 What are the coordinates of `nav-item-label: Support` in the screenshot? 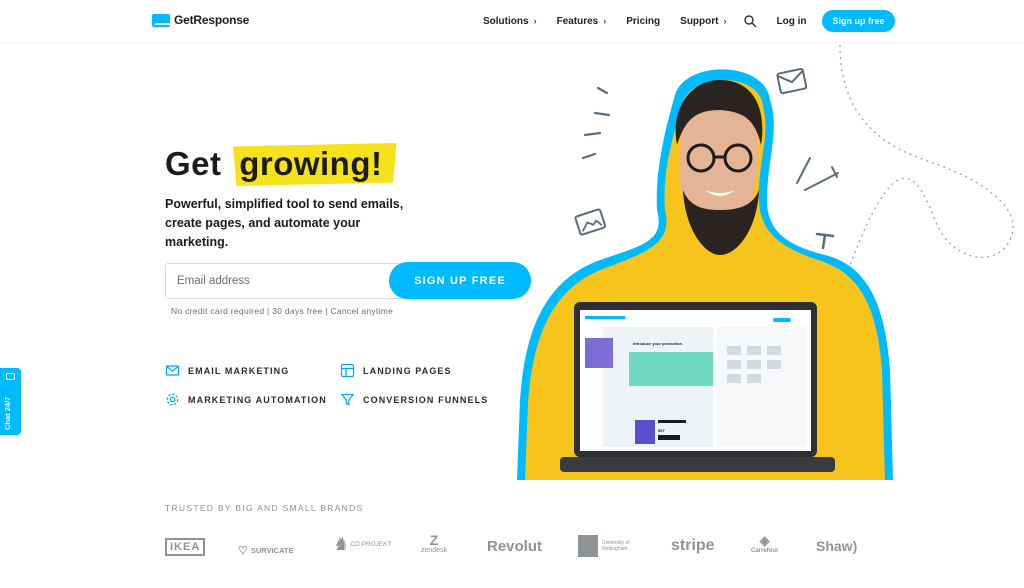 It's located at (699, 21).